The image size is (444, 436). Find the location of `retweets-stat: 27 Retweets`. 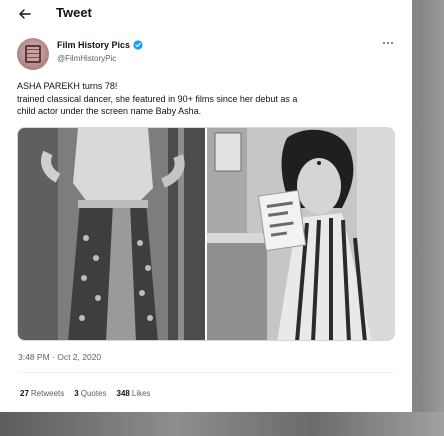

retweets-stat: 27 Retweets is located at coordinates (42, 393).